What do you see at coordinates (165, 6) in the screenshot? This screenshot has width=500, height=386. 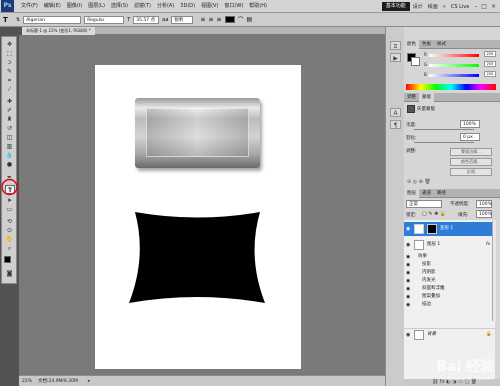 I see `menu-analysis: 分析(A)` at bounding box center [165, 6].